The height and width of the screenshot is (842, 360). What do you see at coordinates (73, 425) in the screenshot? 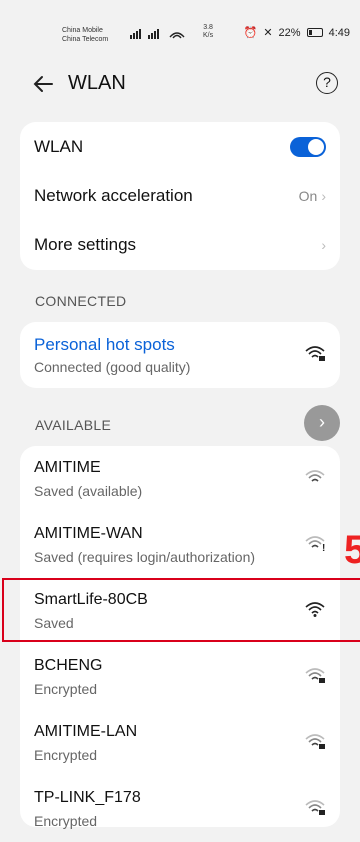
I see `section-available: AVAILABLE` at bounding box center [73, 425].